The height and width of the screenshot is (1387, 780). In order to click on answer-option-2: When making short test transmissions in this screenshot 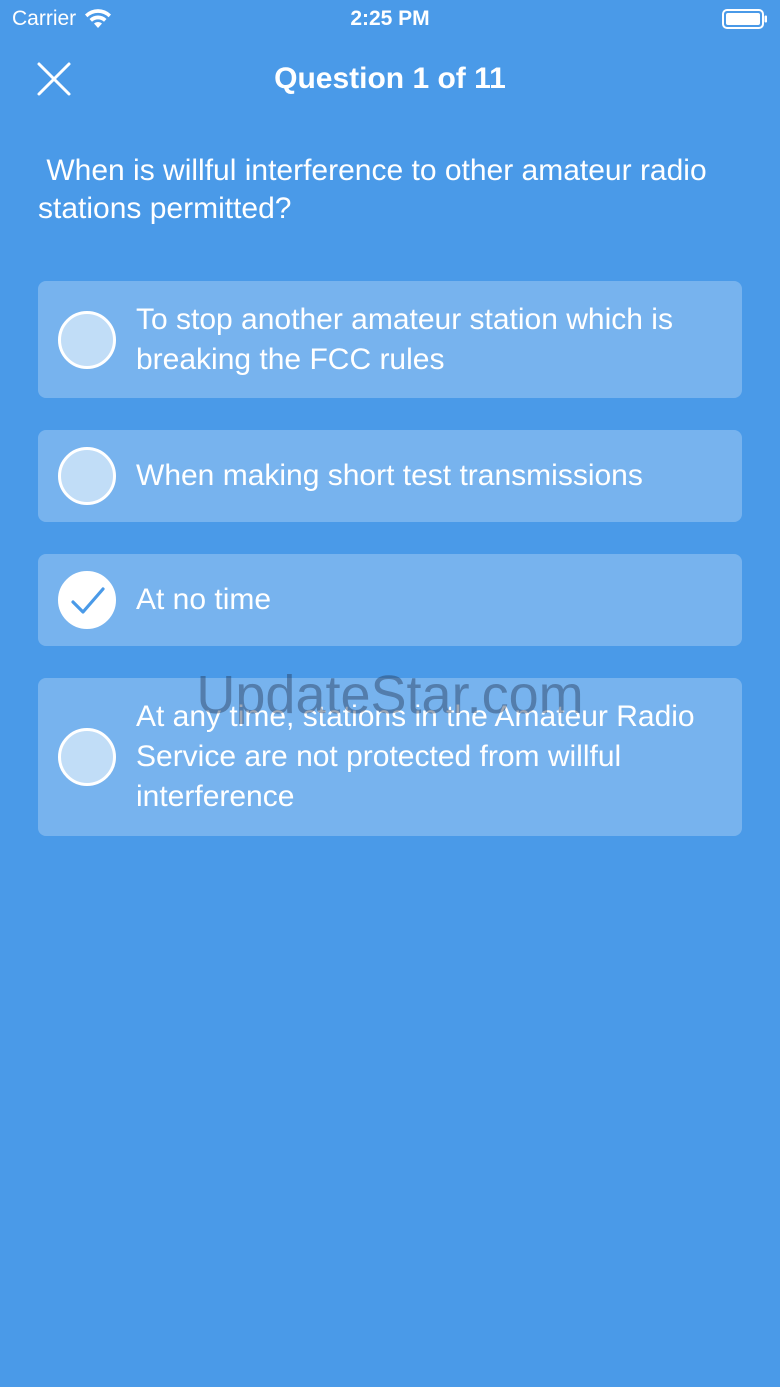, I will do `click(390, 476)`.